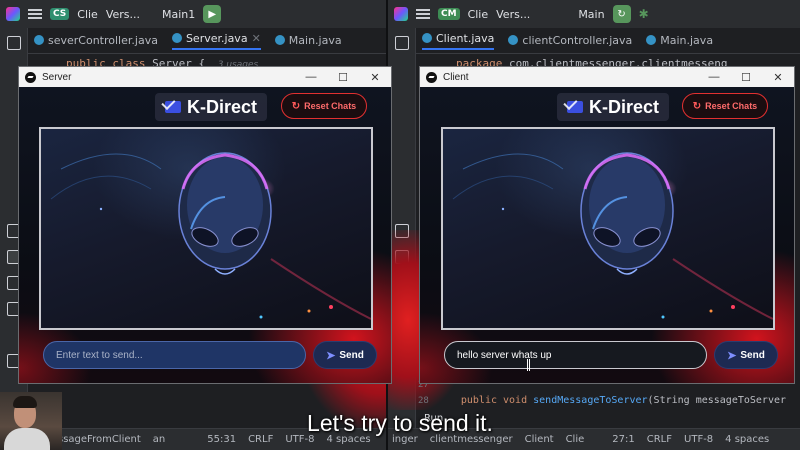 This screenshot has width=800, height=450. What do you see at coordinates (400, 423) in the screenshot?
I see `video-subtitle: Let's try to send it.` at bounding box center [400, 423].